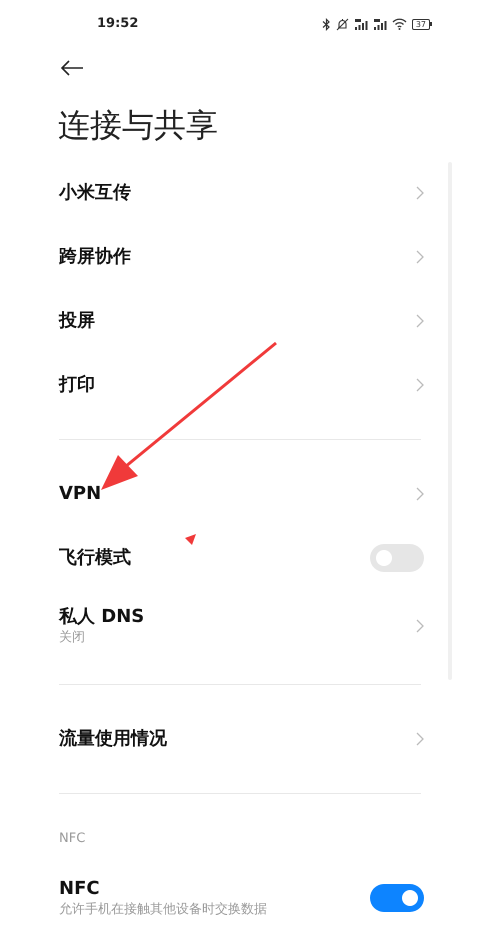  I want to click on settings-row: 跨屏协作, so click(240, 257).